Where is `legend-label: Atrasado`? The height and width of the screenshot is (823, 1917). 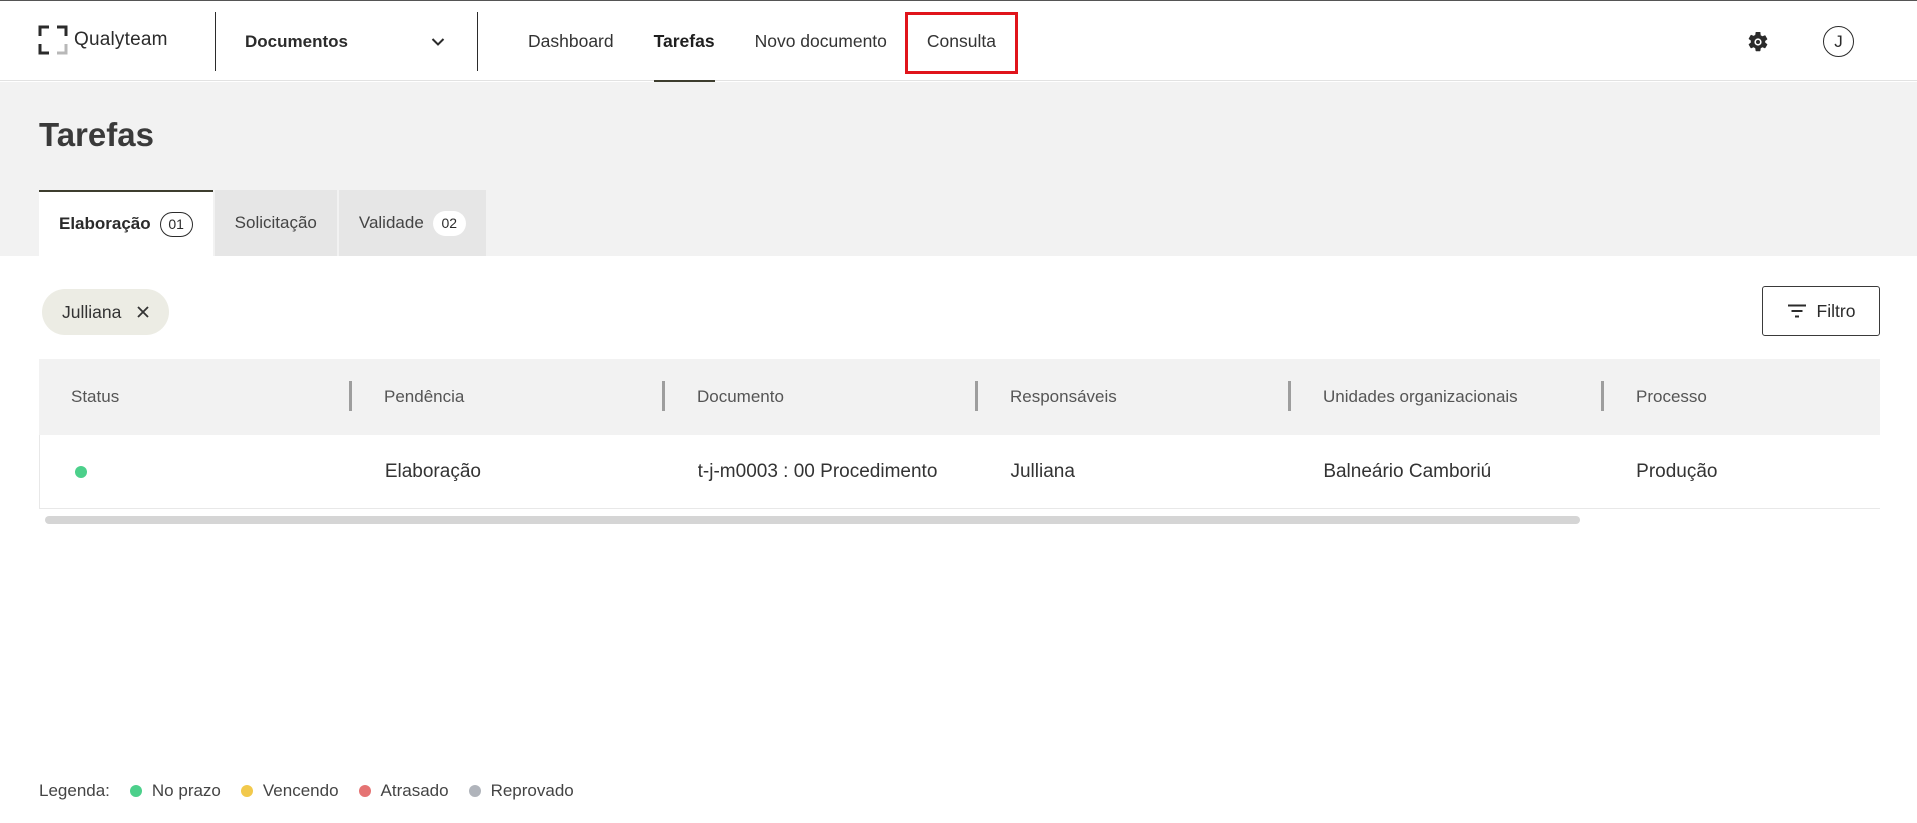 legend-label: Atrasado is located at coordinates (414, 790).